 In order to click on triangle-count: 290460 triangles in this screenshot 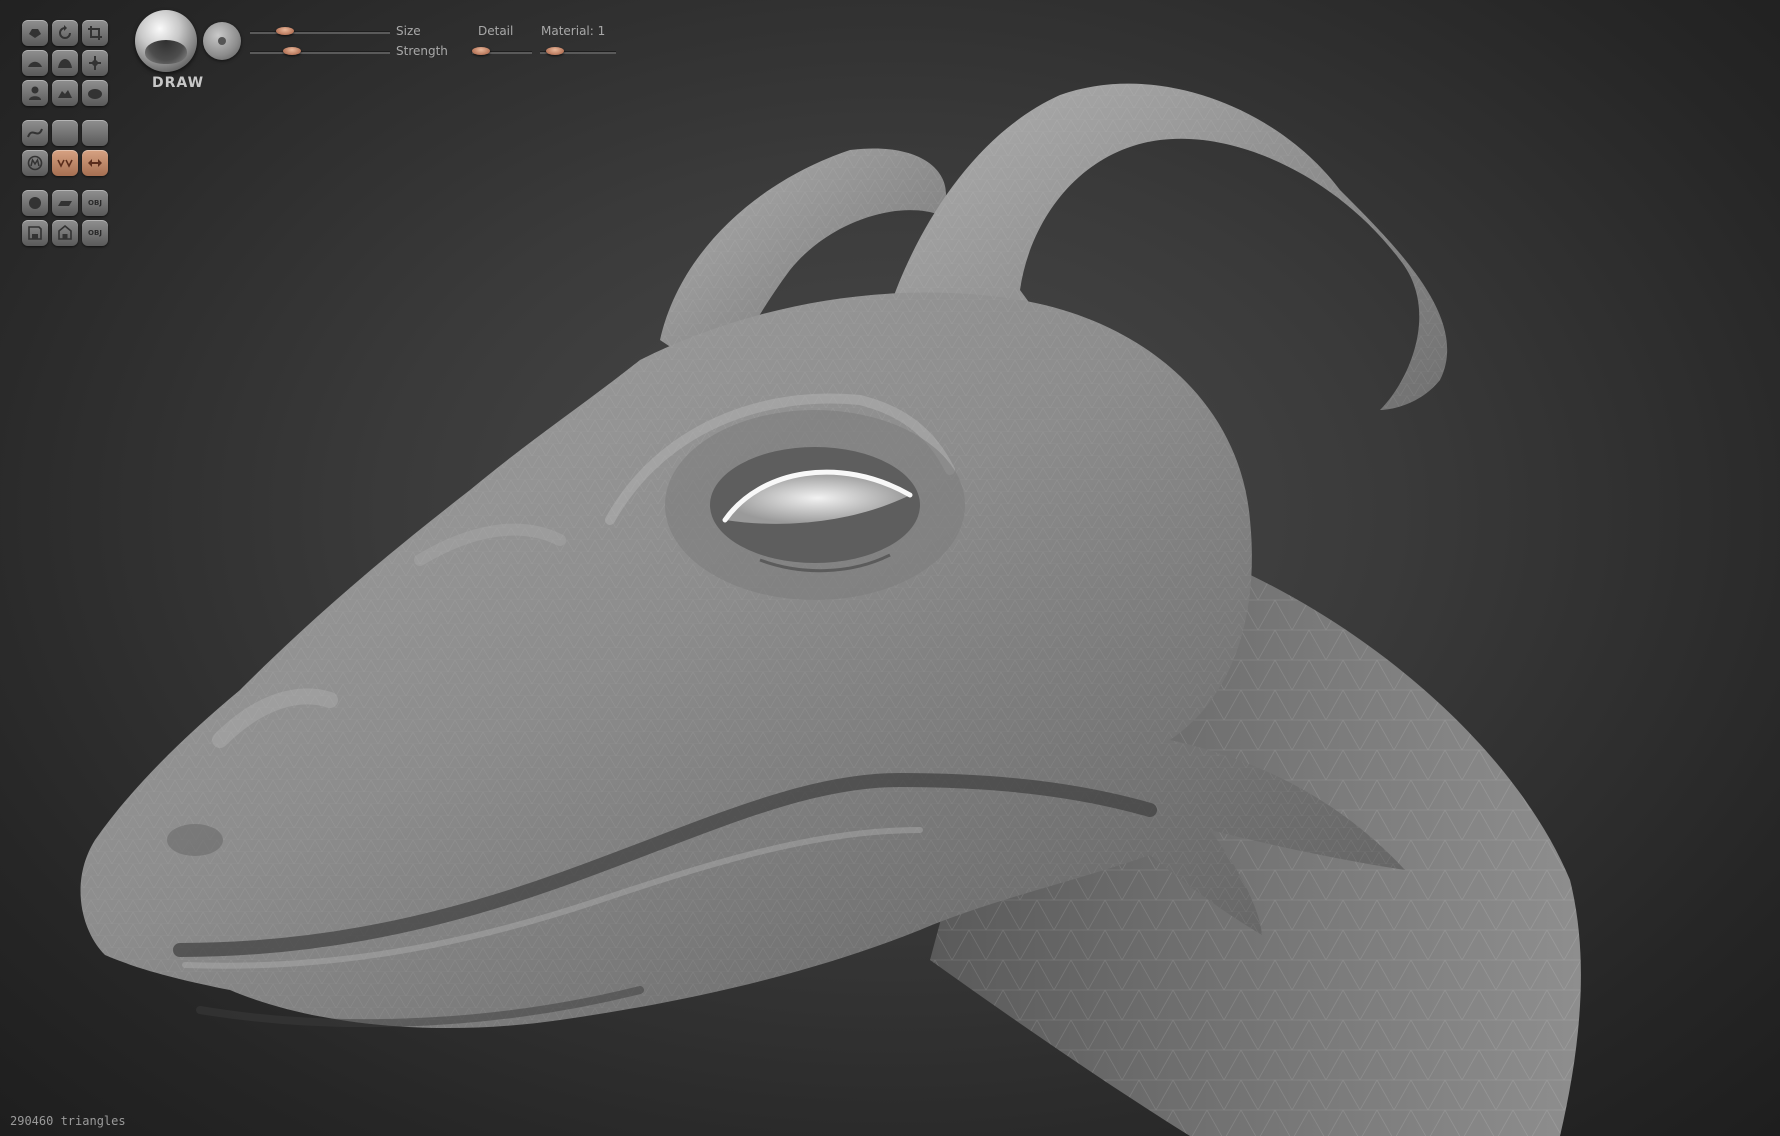, I will do `click(68, 1121)`.